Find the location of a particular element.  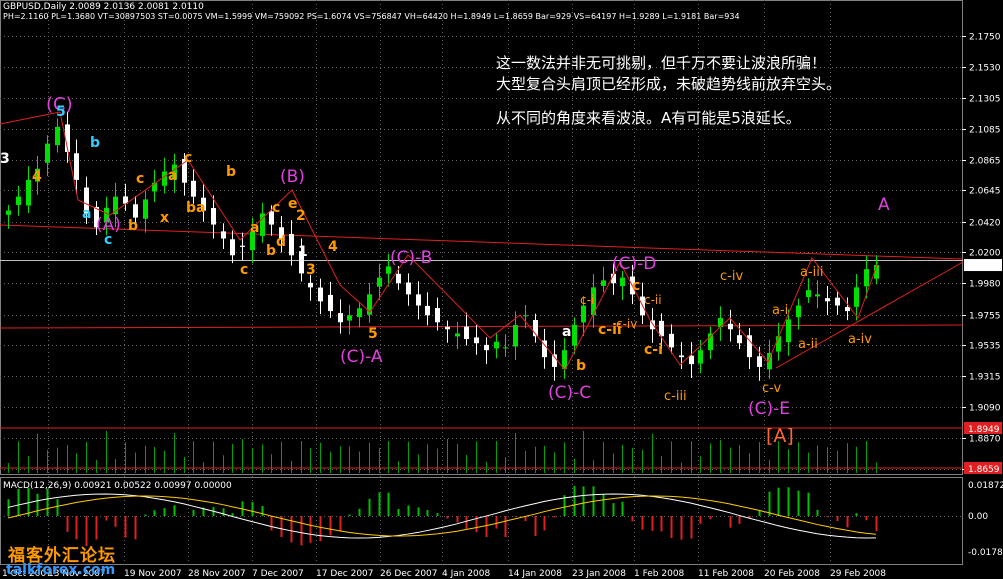

wave-mark: c-i is located at coordinates (653, 350).